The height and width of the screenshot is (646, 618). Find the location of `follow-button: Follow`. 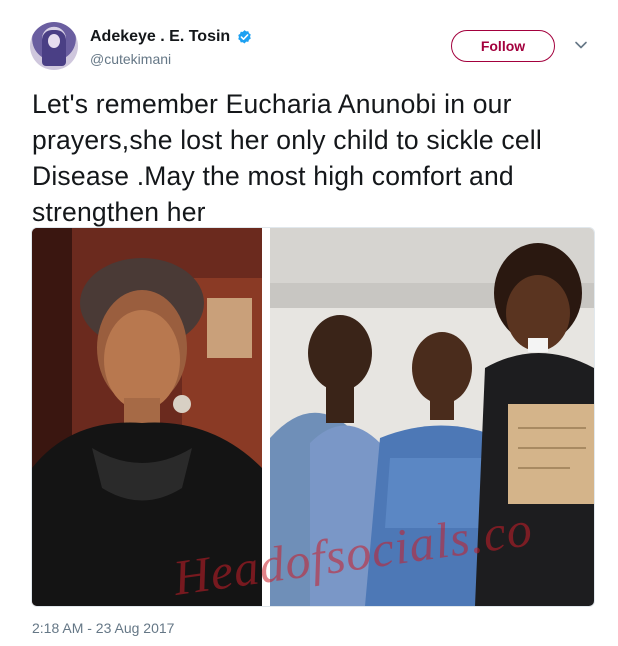

follow-button: Follow is located at coordinates (503, 46).